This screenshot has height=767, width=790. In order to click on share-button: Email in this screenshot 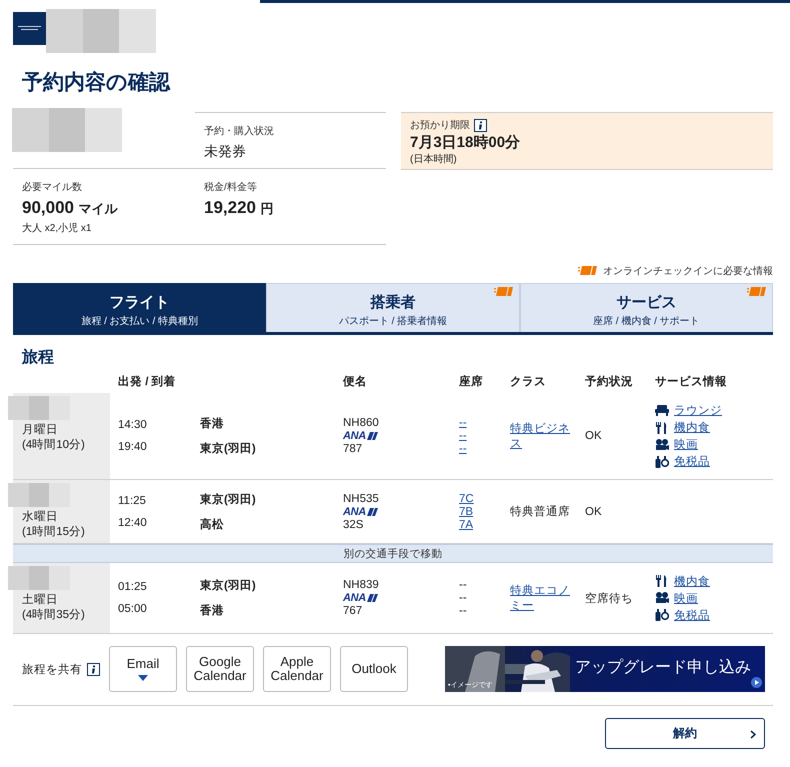, I will do `click(143, 669)`.